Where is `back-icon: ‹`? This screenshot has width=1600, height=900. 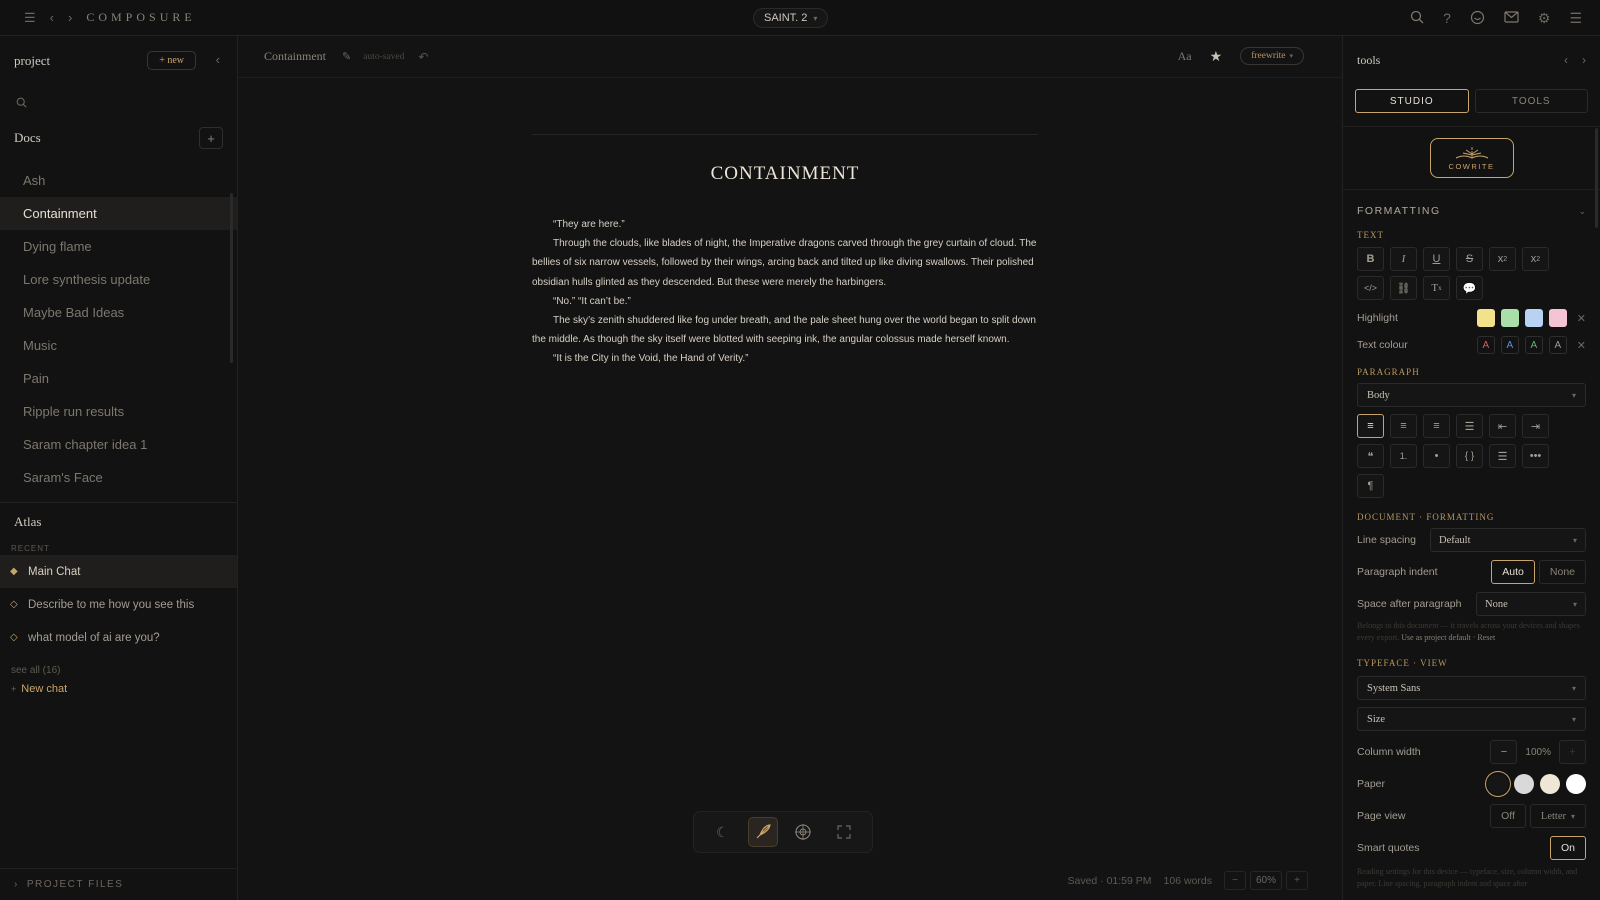 back-icon: ‹ is located at coordinates (52, 17).